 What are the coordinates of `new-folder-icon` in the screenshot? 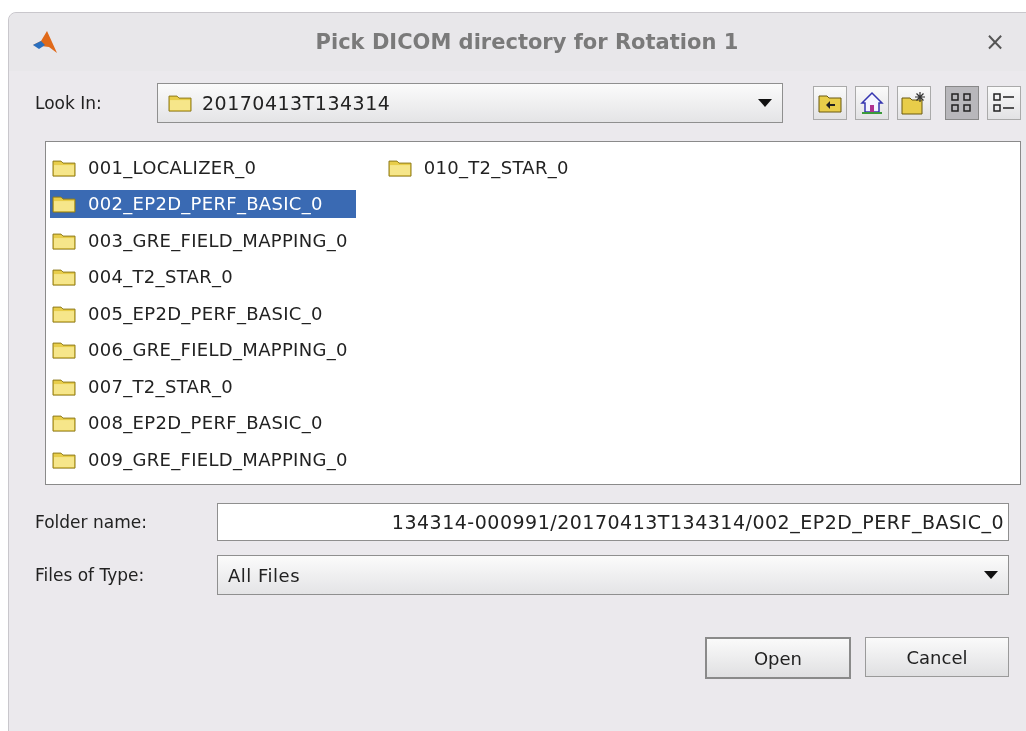 It's located at (914, 103).